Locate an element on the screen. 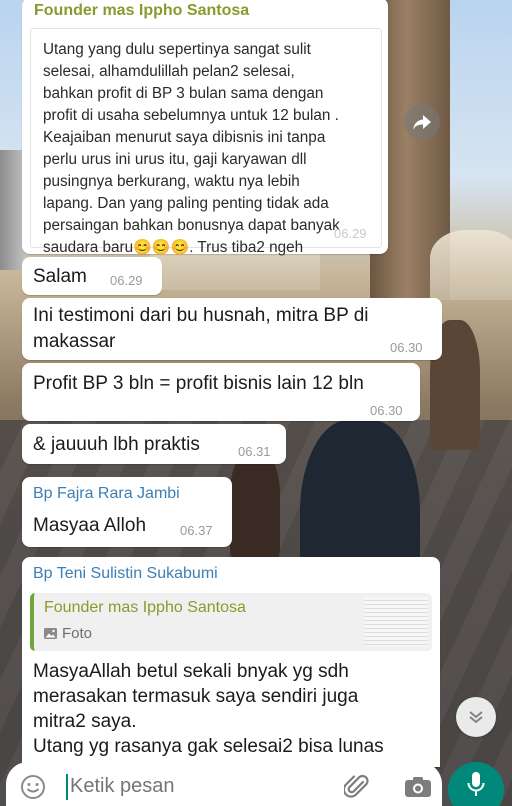 The height and width of the screenshot is (806, 512). message-bubble-5: & jauuuh lbh praktis 06.31 is located at coordinates (154, 444).